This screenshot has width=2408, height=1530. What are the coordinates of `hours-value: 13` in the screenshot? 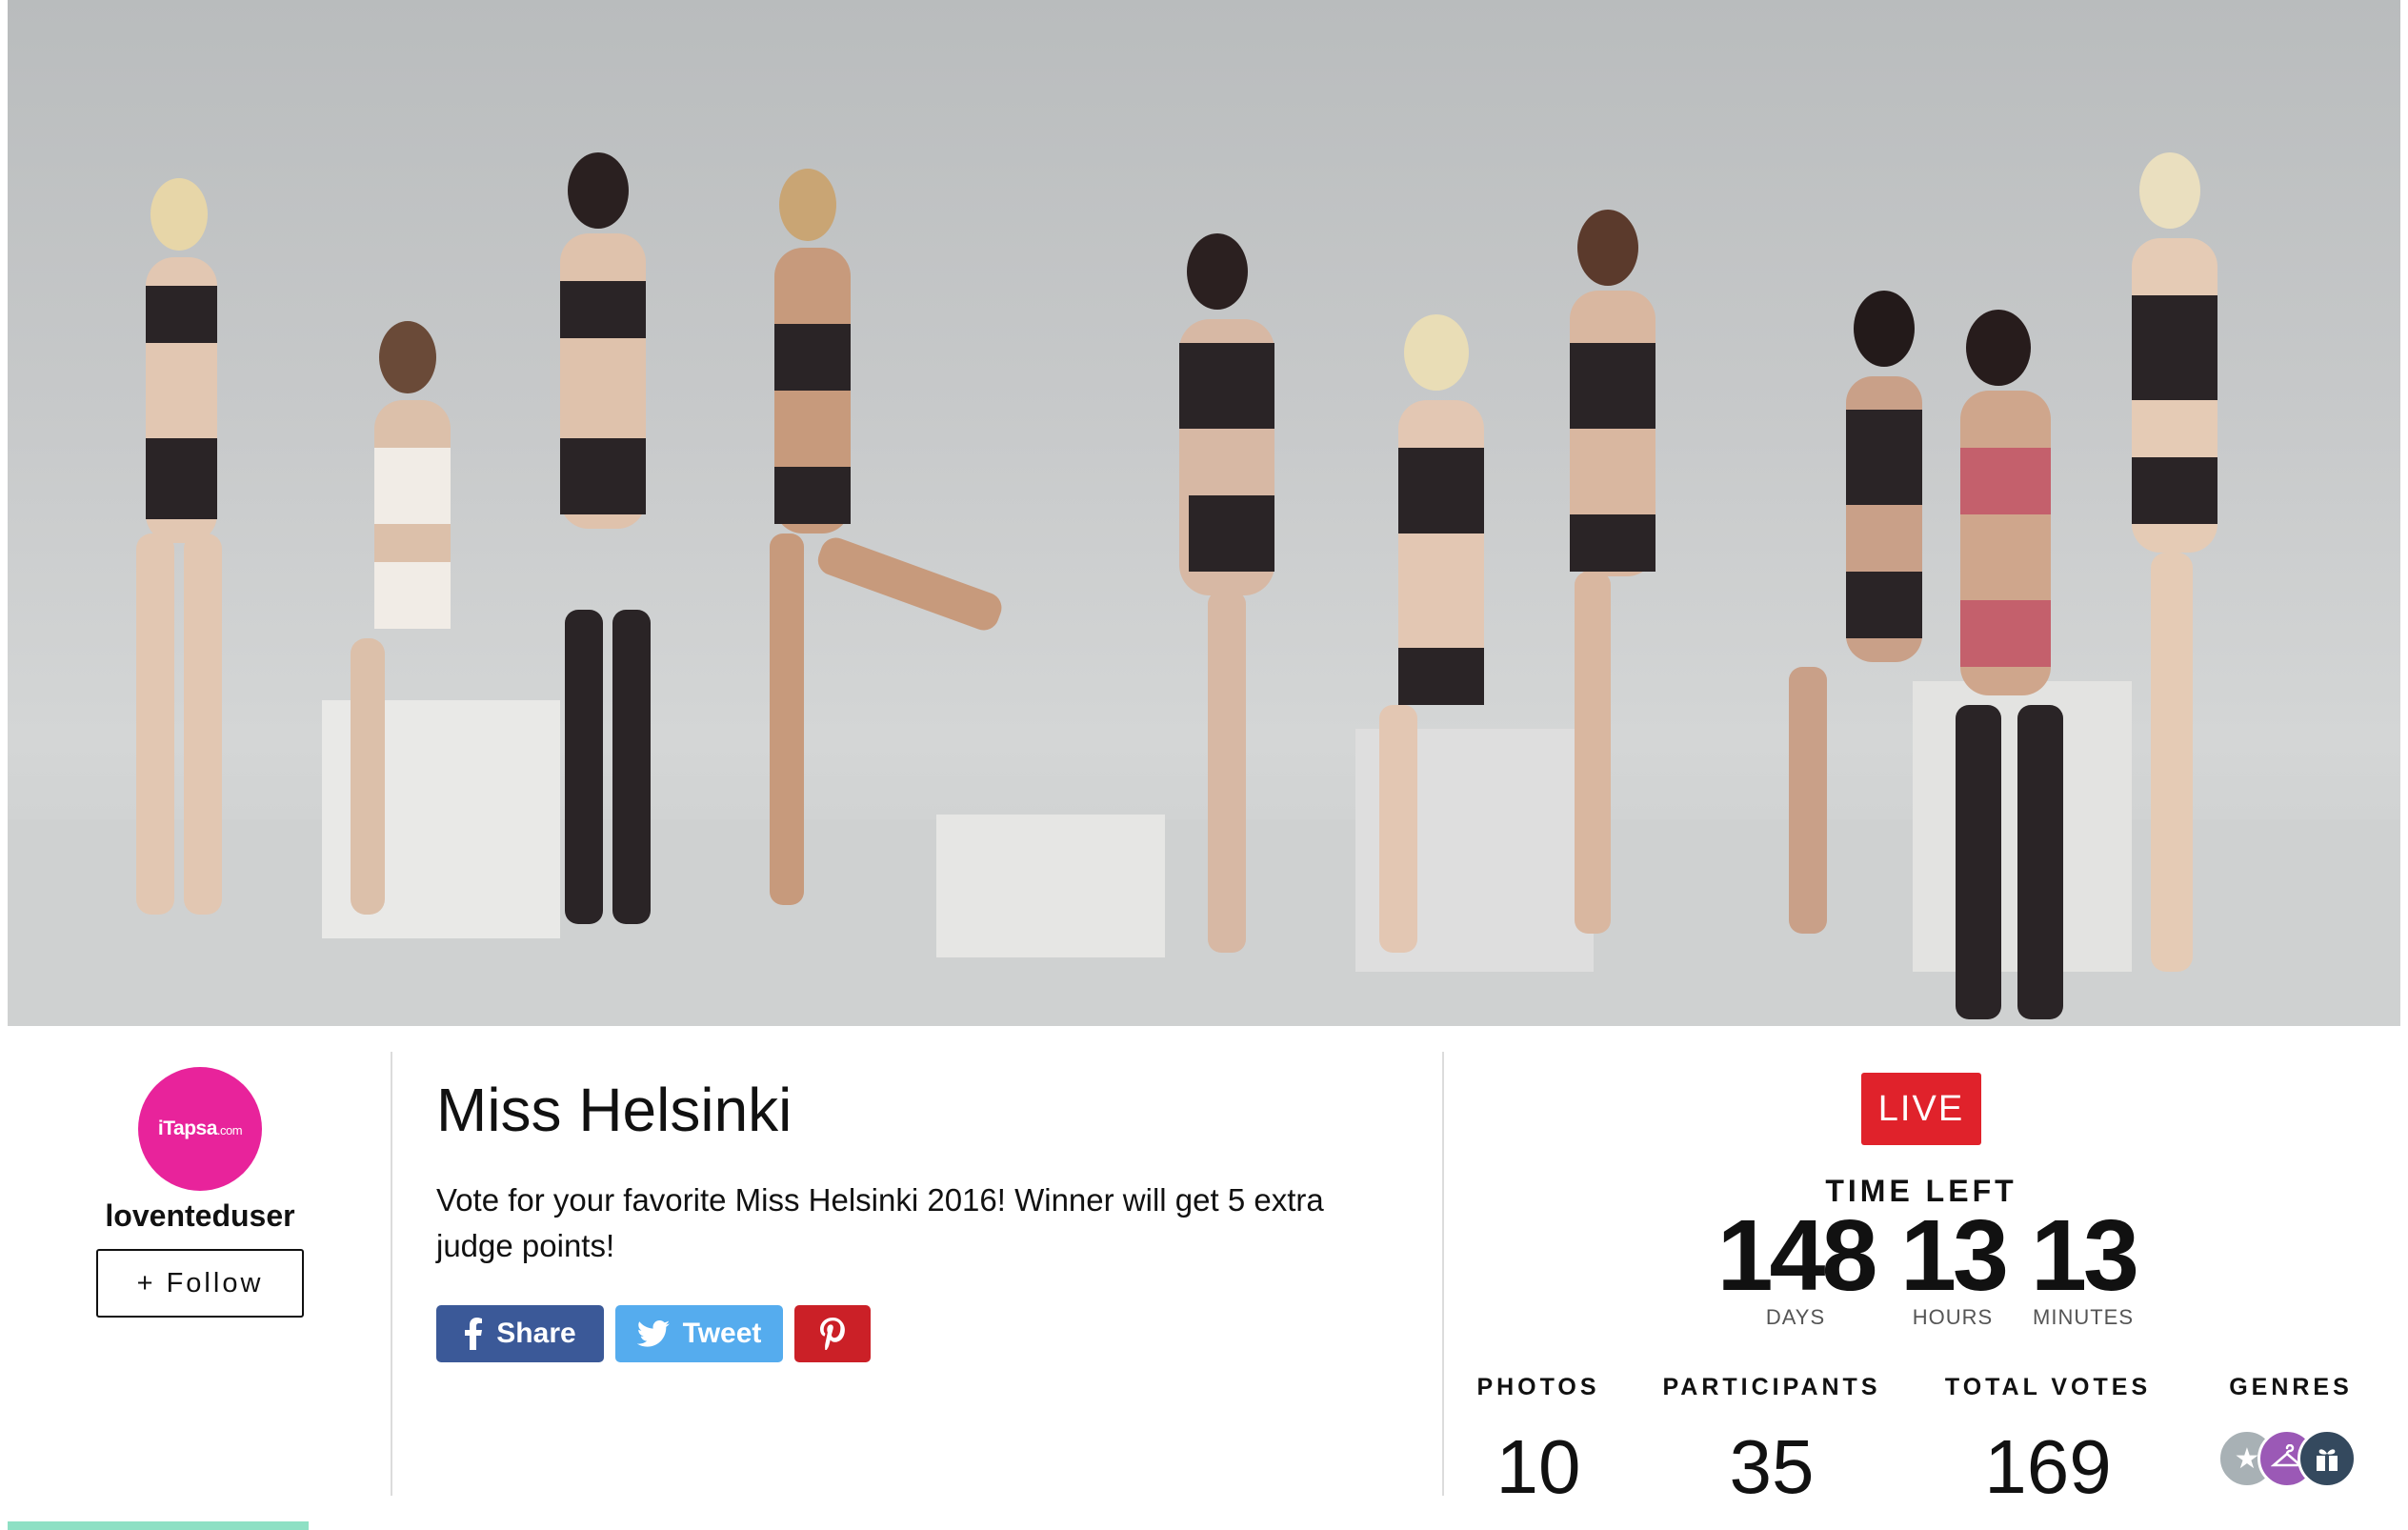 It's located at (1954, 1256).